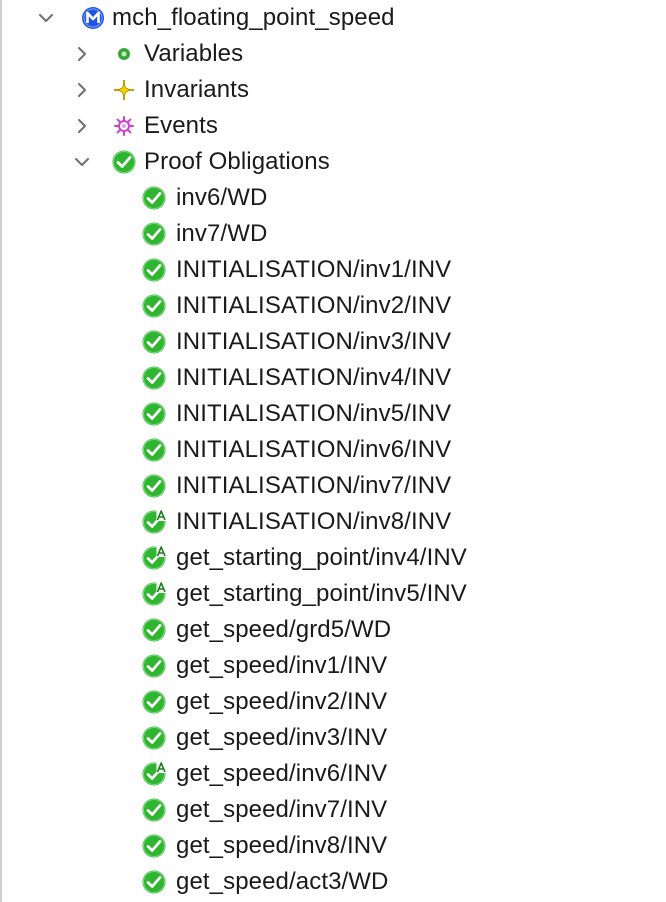  Describe the element at coordinates (282, 773) in the screenshot. I see `proof-obligation-label: get_speed/inv6/INV` at that location.